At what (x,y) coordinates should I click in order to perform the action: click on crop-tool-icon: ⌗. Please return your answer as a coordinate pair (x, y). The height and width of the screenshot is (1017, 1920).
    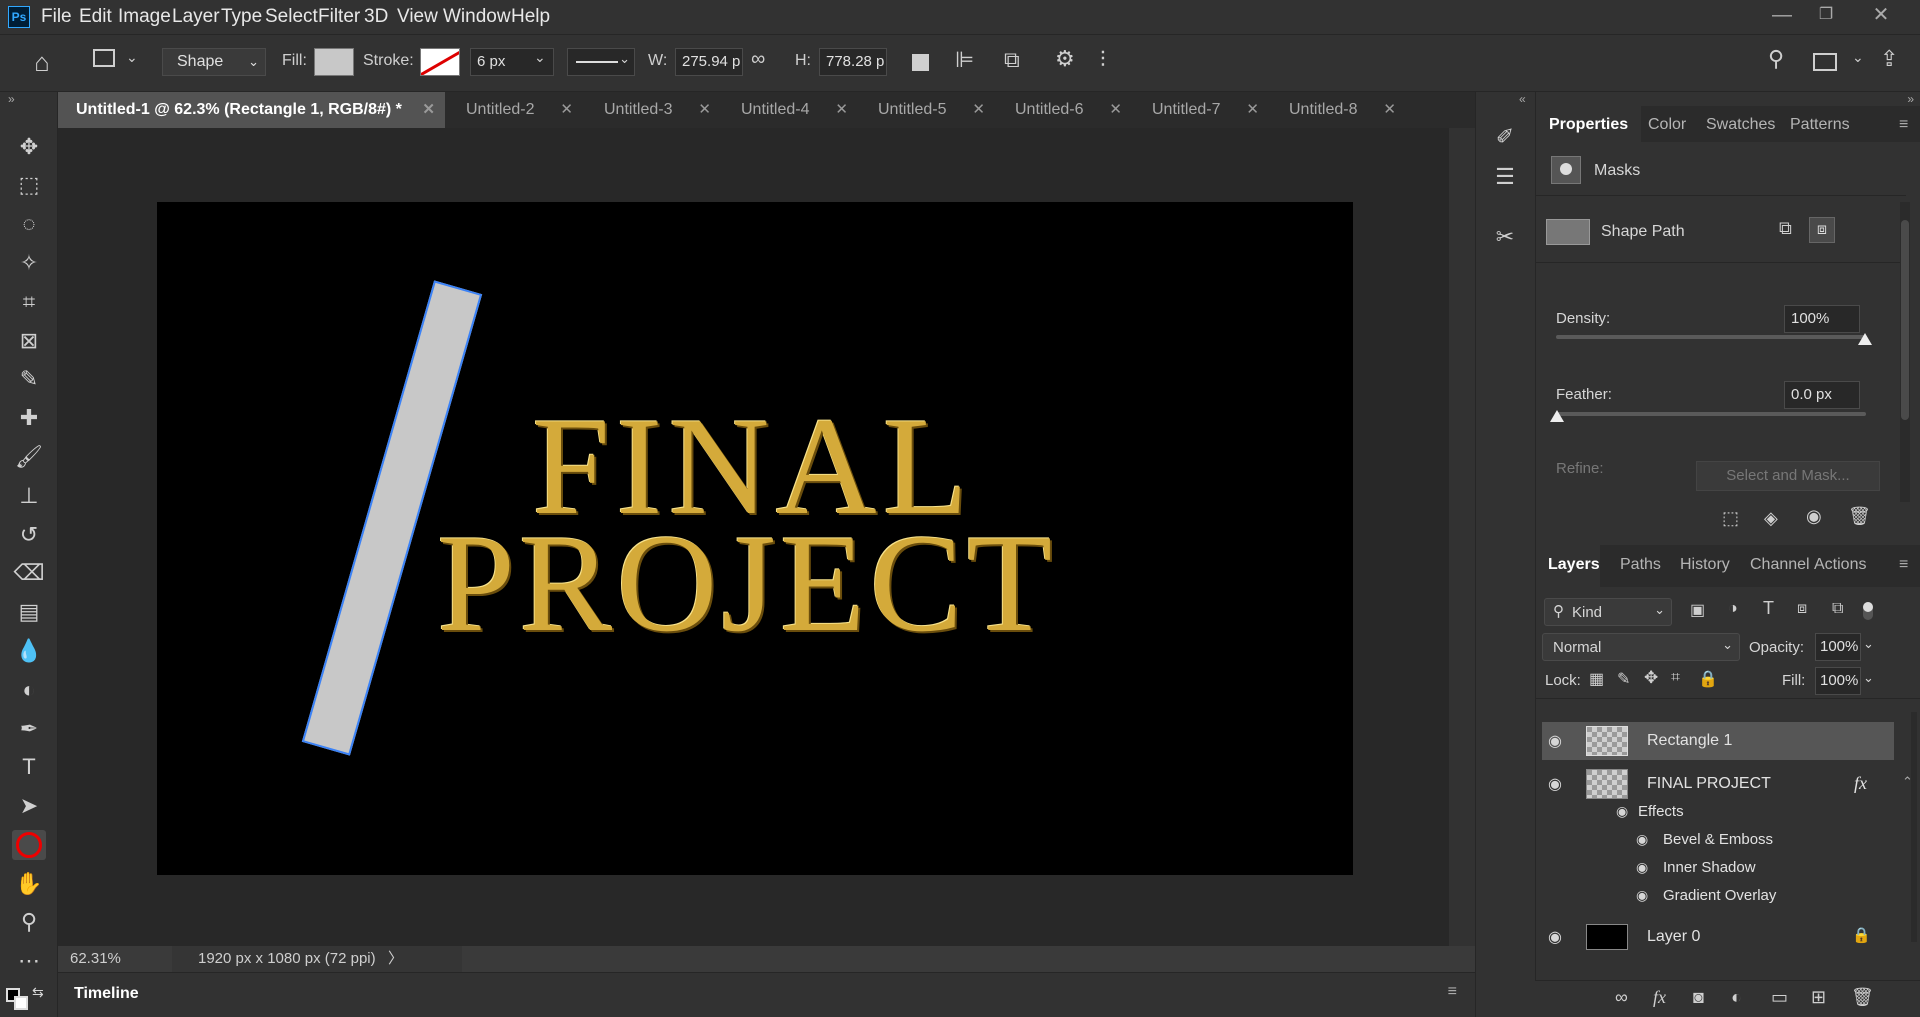
    Looking at the image, I should click on (29, 302).